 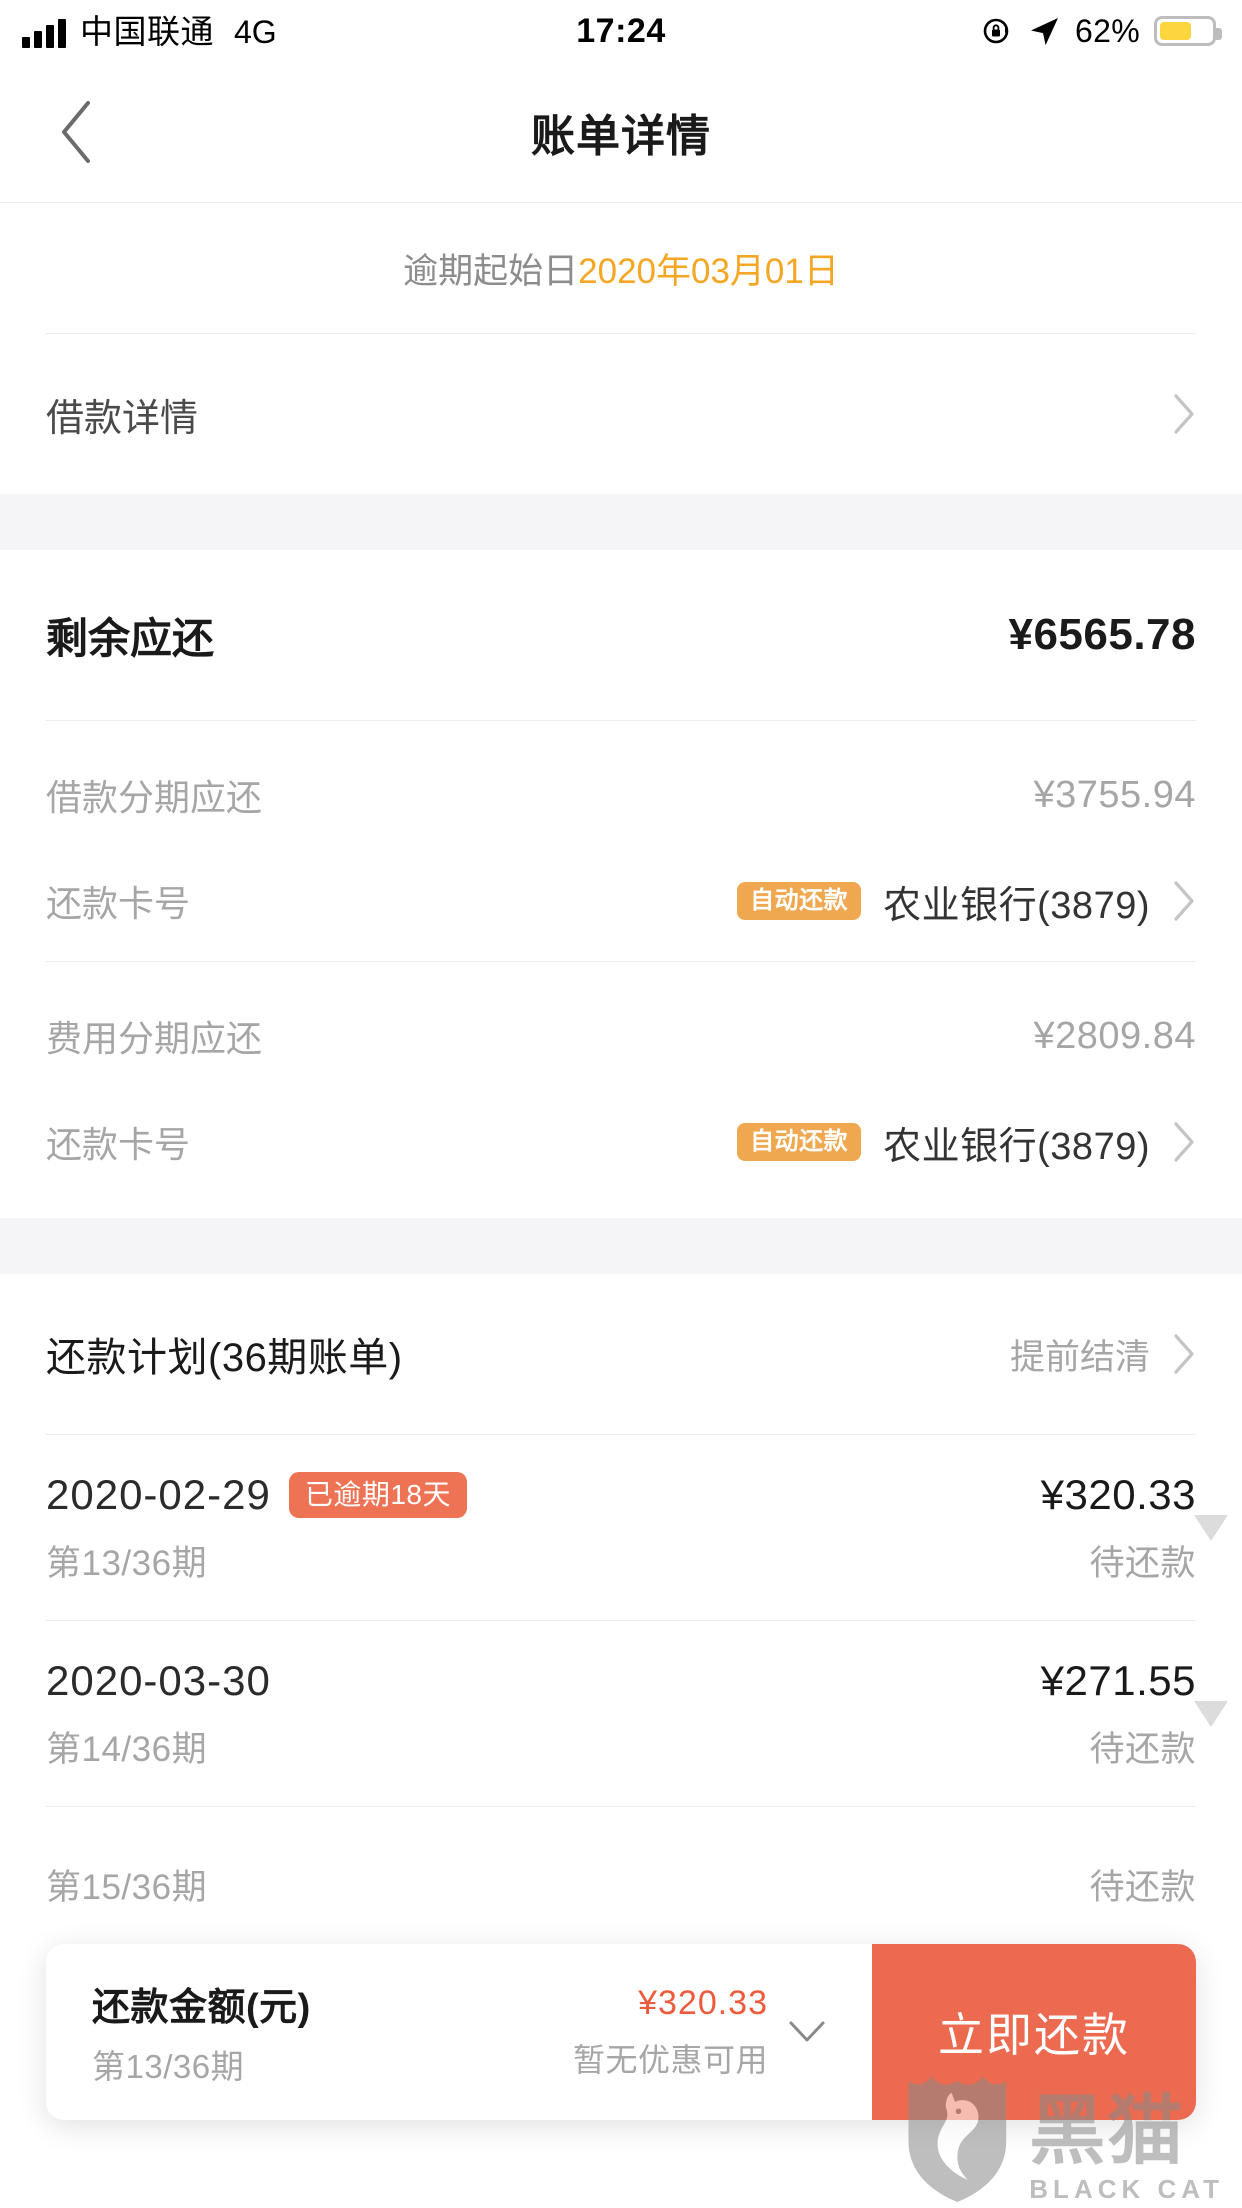 What do you see at coordinates (127, 1887) in the screenshot?
I see `installment-term: 第15/36期` at bounding box center [127, 1887].